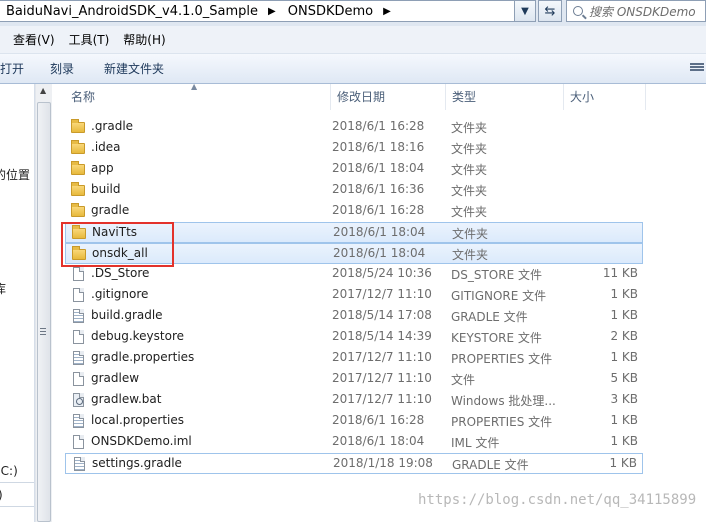  I want to click on file-name: build.gradle, so click(127, 315).